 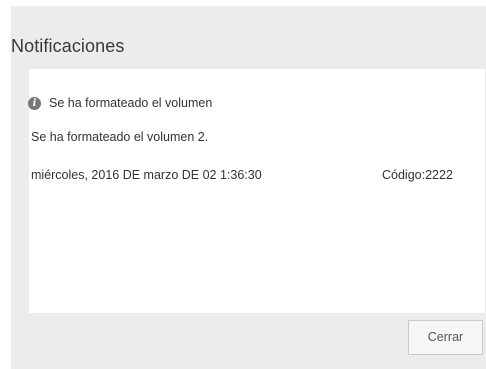 What do you see at coordinates (417, 175) in the screenshot?
I see `notification-code: Código:2222` at bounding box center [417, 175].